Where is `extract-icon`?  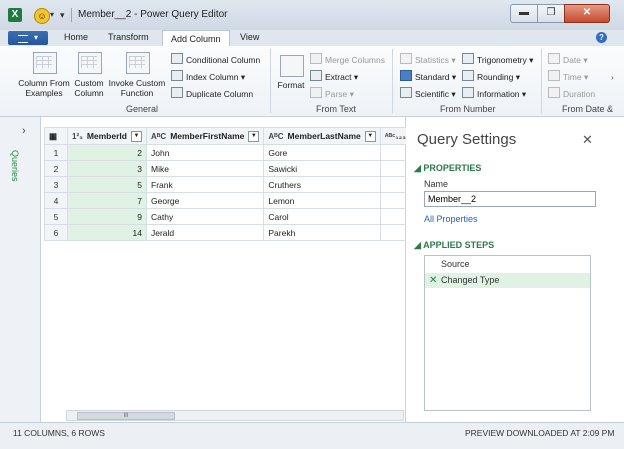 extract-icon is located at coordinates (316, 75).